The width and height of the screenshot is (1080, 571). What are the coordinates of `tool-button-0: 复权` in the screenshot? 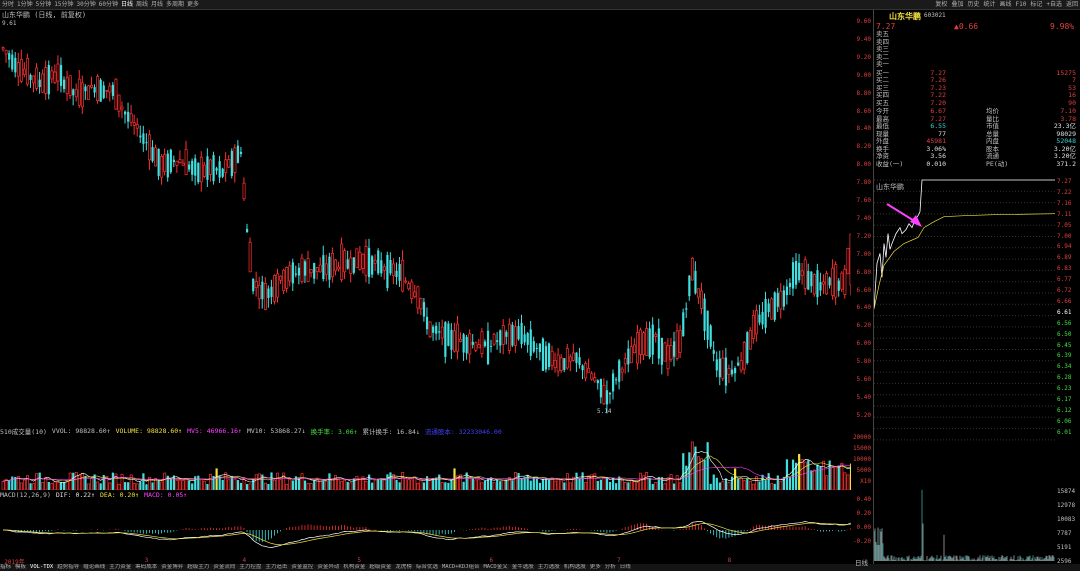 It's located at (941, 4).